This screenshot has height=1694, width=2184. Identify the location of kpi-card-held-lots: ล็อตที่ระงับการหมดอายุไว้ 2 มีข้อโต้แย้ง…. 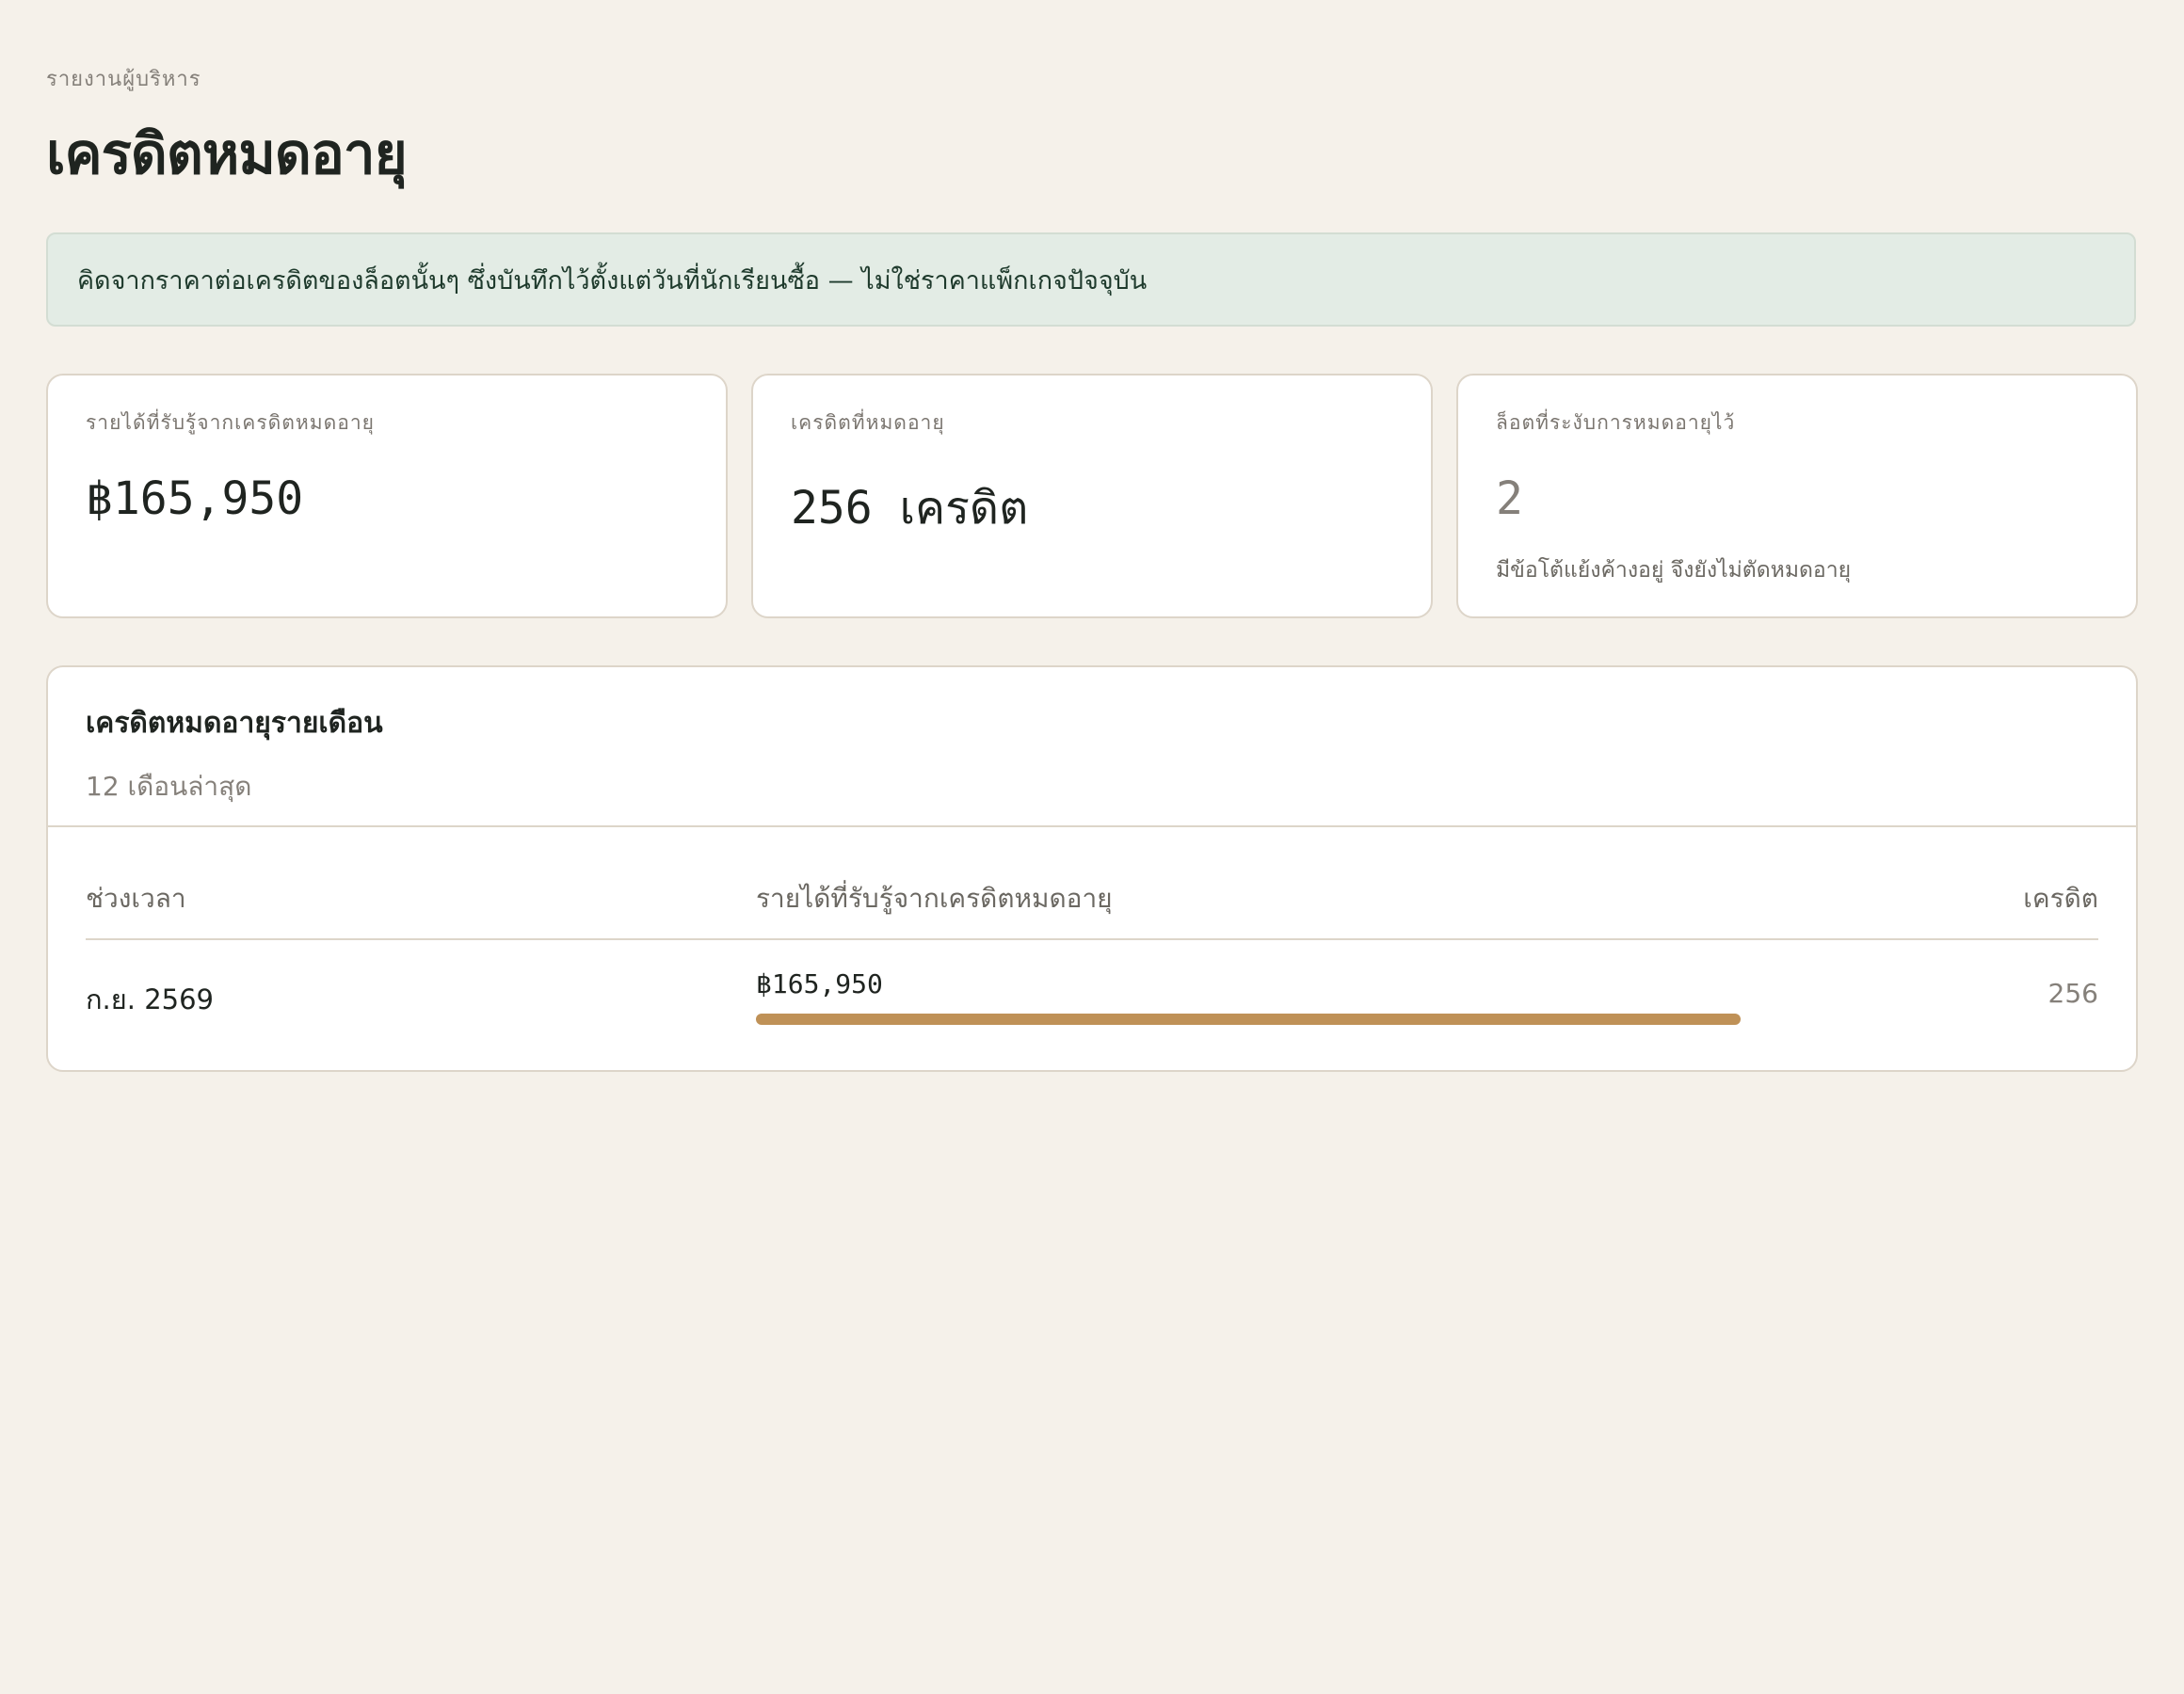
(1797, 496).